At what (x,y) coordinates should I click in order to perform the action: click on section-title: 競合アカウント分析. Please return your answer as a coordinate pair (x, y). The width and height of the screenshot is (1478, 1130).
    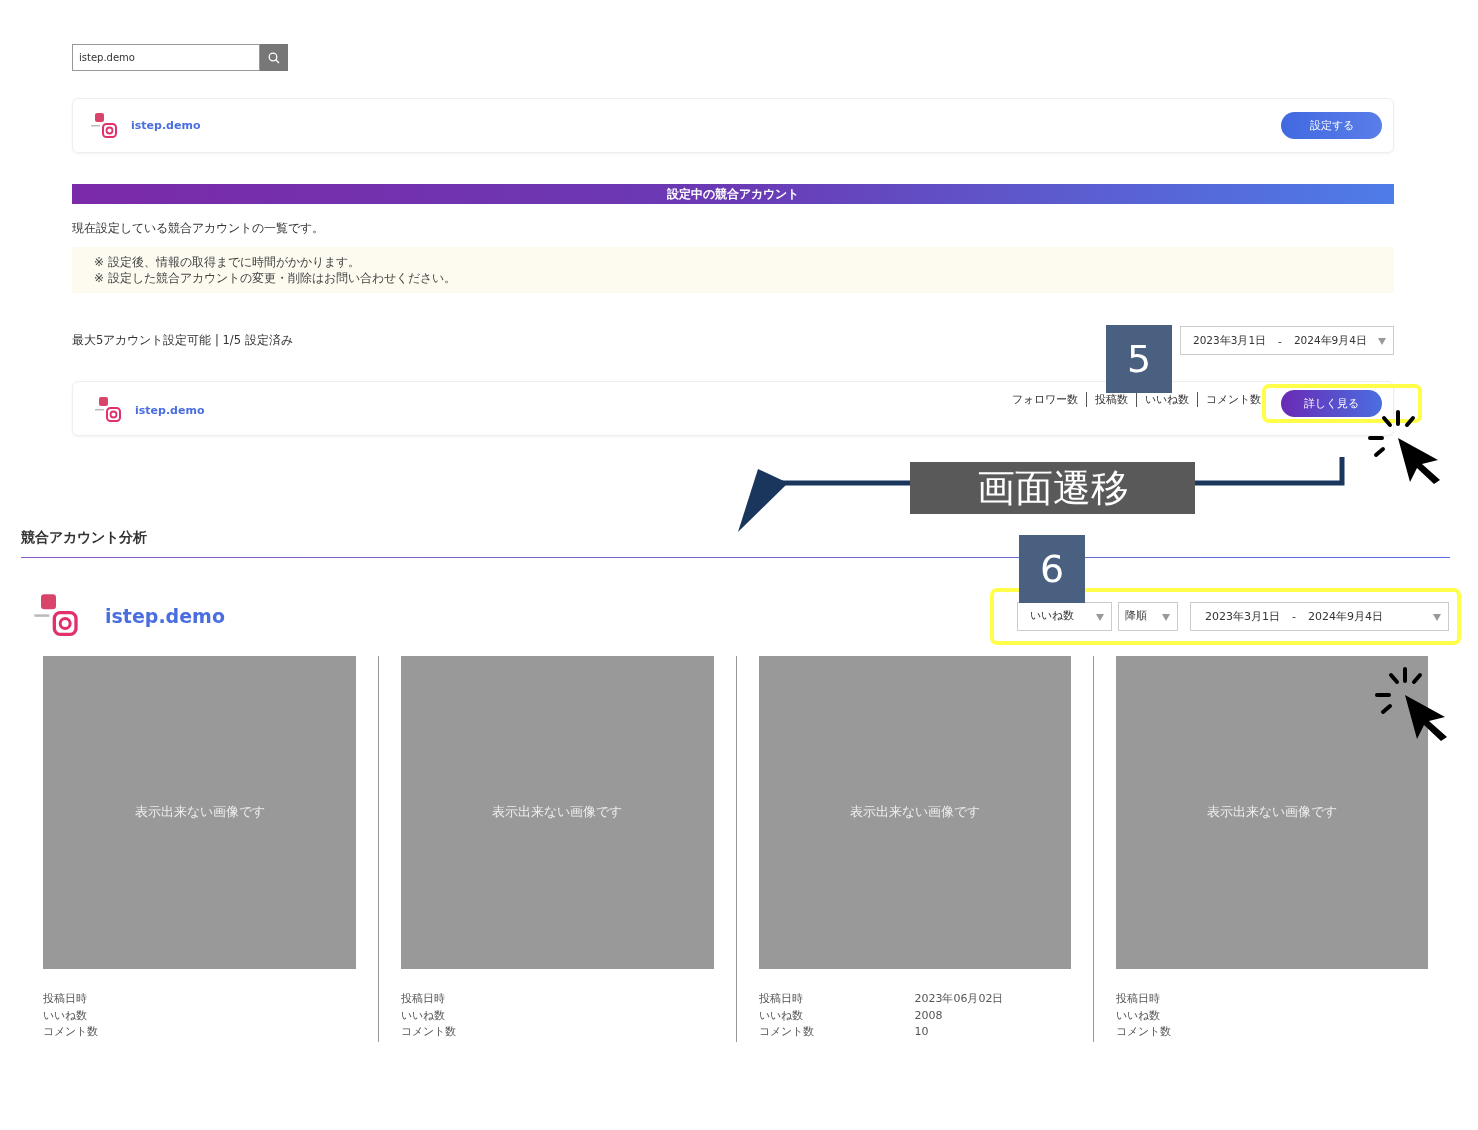
    Looking at the image, I should click on (84, 538).